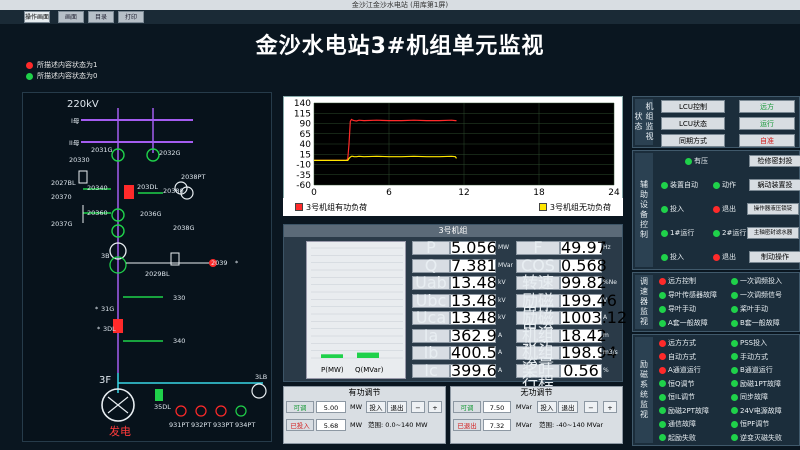  What do you see at coordinates (694, 397) in the screenshot?
I see `excitation_panel-item-8: 恒IL调节` at bounding box center [694, 397].